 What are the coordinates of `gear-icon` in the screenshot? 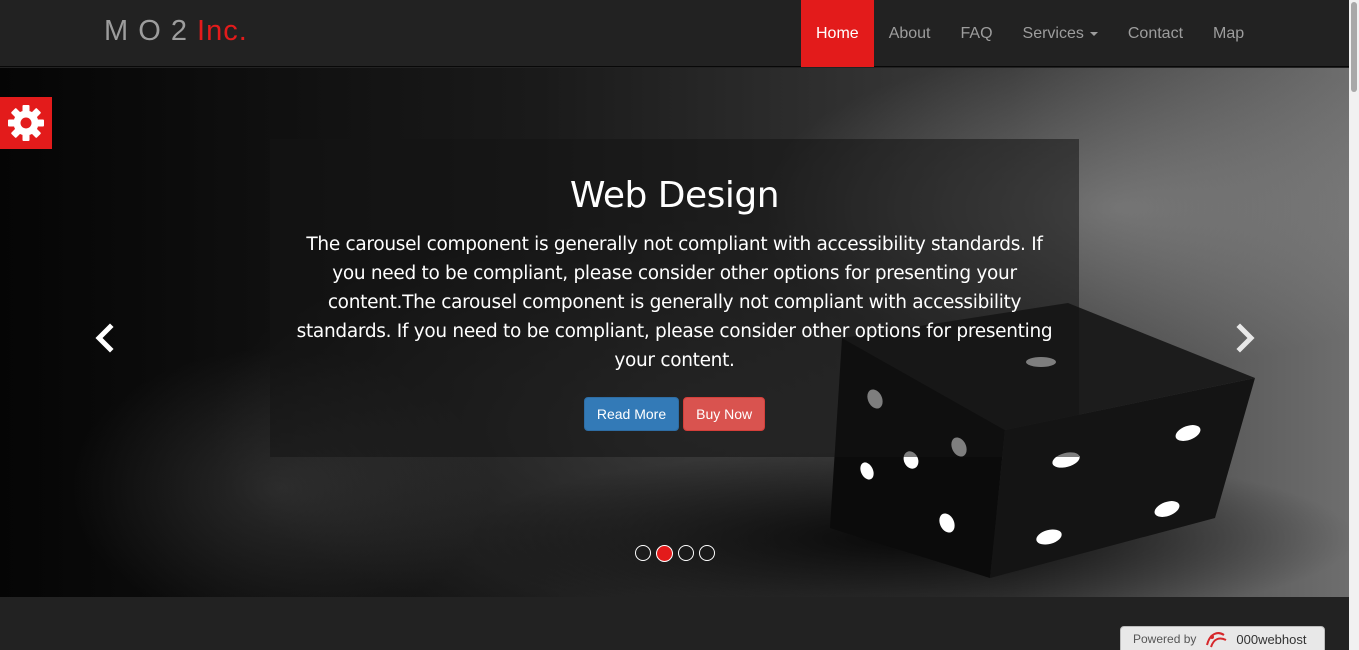 It's located at (26, 123).